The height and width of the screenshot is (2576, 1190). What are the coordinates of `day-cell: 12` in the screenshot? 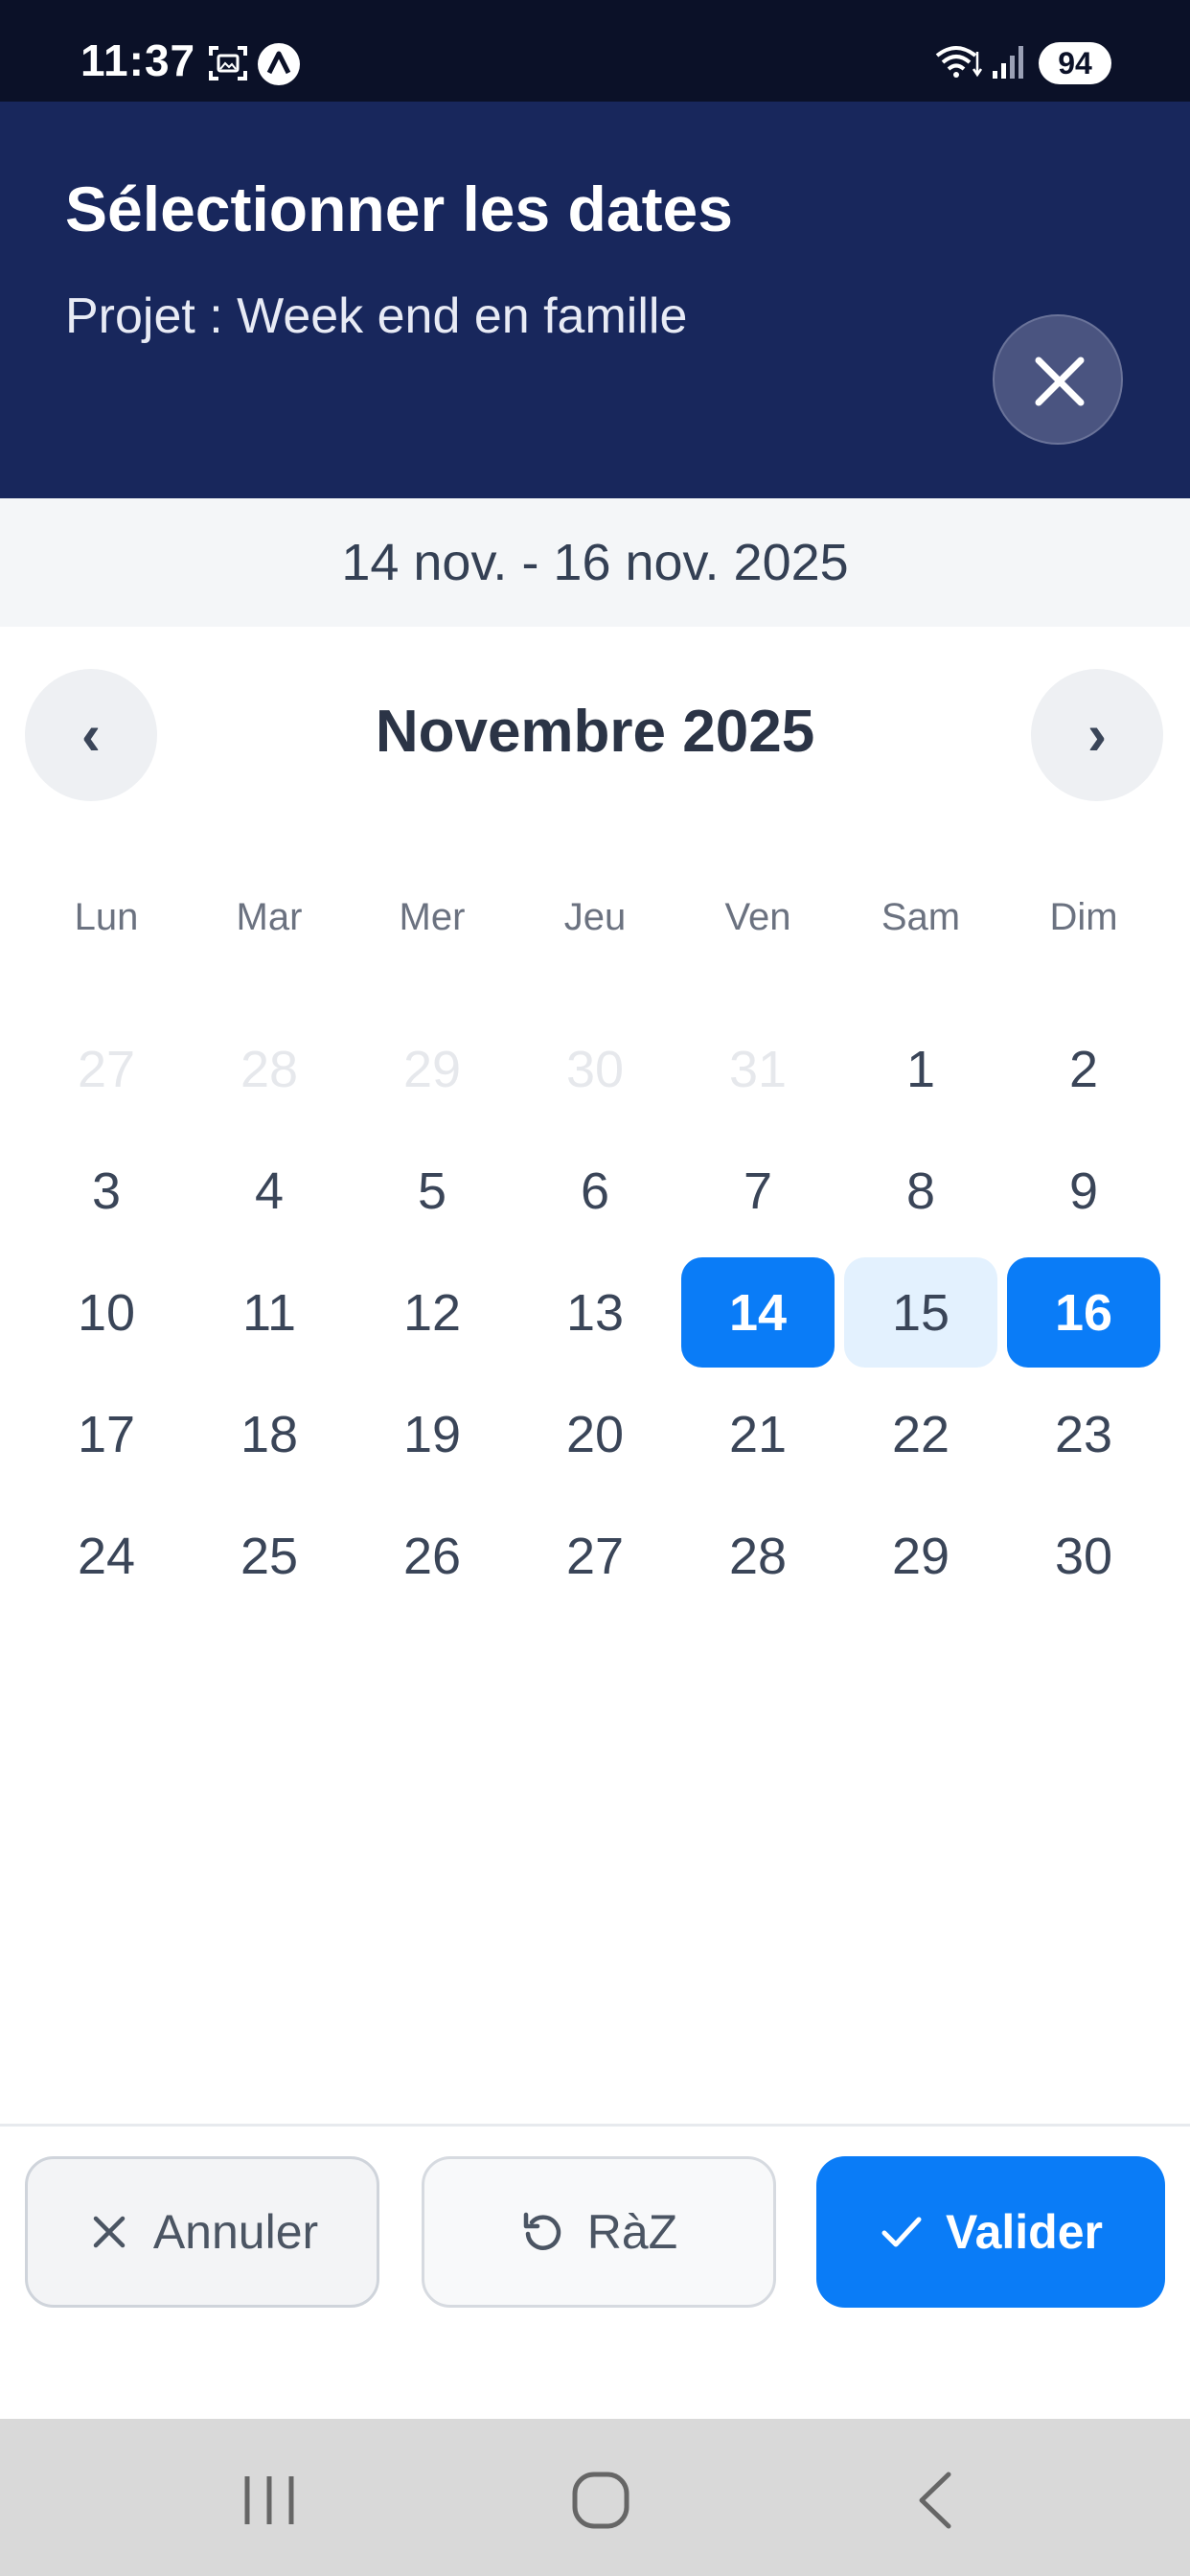 It's located at (433, 1312).